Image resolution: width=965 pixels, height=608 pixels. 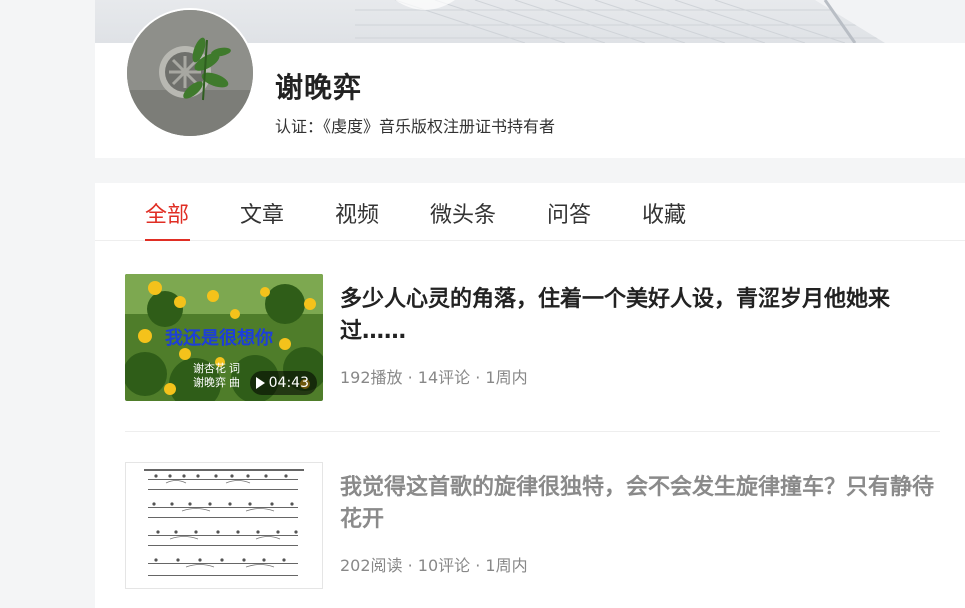 I want to click on tab-all: 全部, so click(x=167, y=213).